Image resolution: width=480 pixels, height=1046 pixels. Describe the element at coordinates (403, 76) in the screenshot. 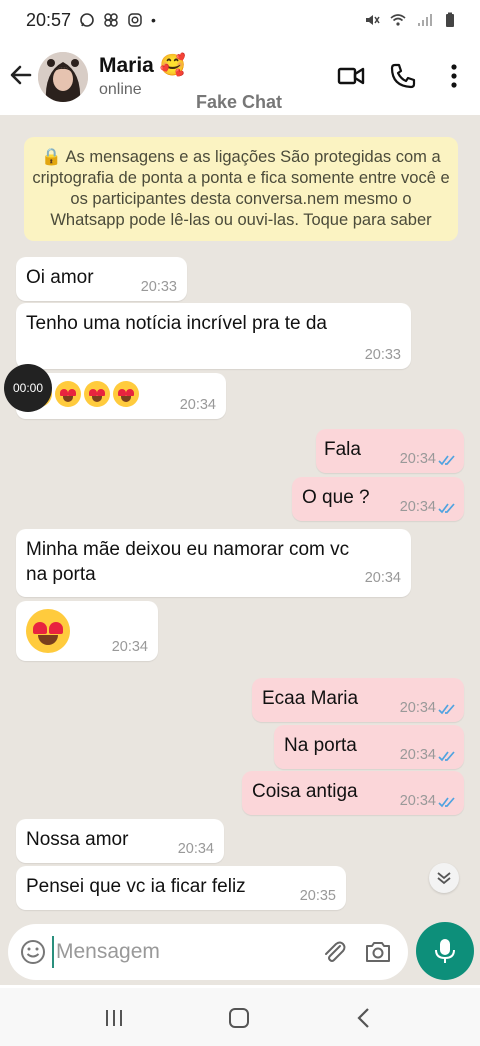

I see `phone-call-icon` at that location.